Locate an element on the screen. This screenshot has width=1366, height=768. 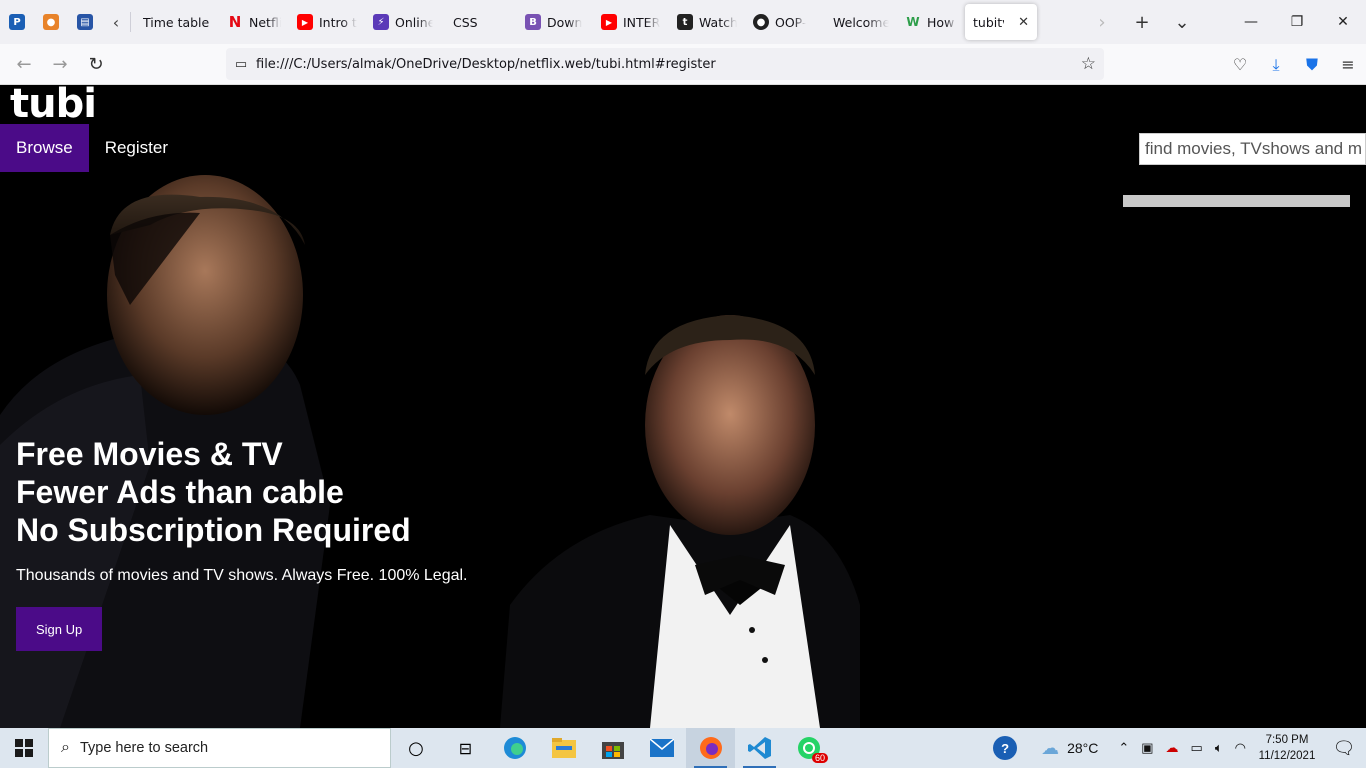
tab-welcome: Welcome is located at coordinates (859, 22).